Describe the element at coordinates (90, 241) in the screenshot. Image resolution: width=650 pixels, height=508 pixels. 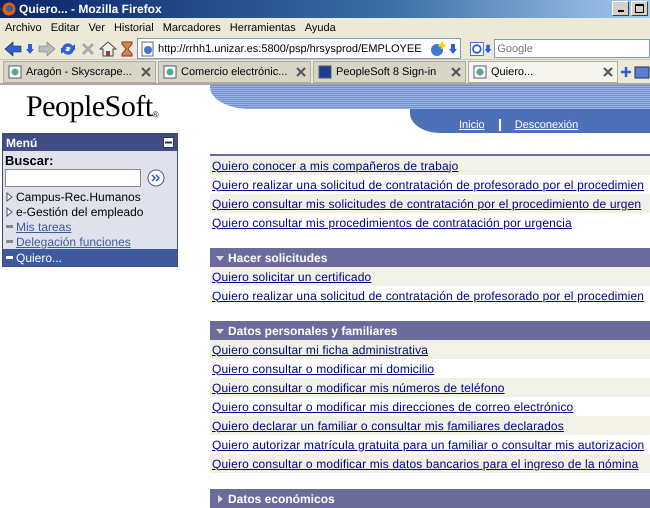
I see `menu-item: Delegación funciones` at that location.